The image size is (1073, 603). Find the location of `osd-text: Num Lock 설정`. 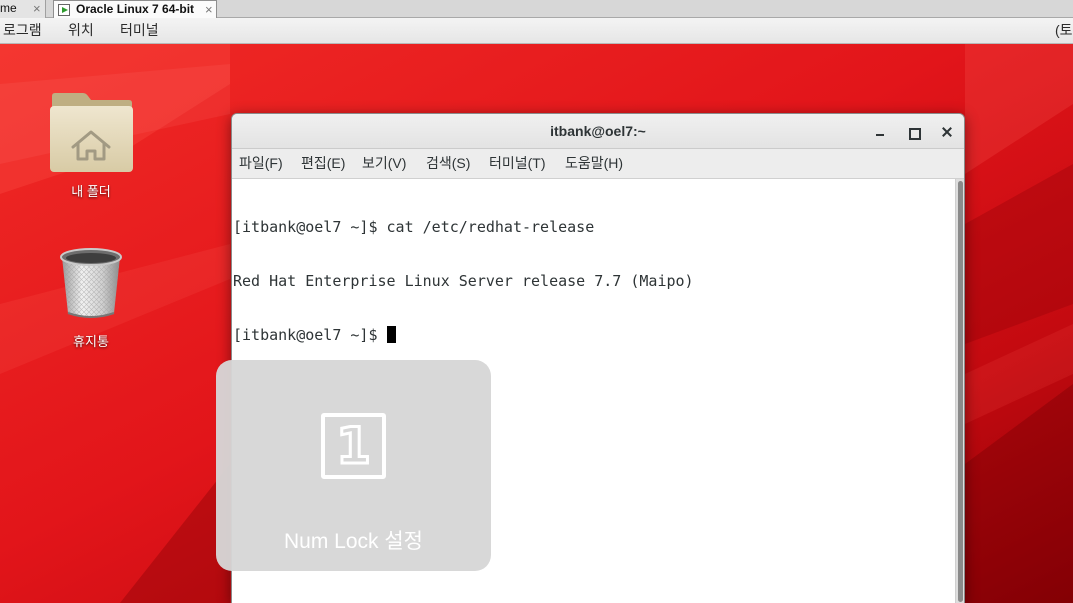

osd-text: Num Lock 설정 is located at coordinates (353, 541).